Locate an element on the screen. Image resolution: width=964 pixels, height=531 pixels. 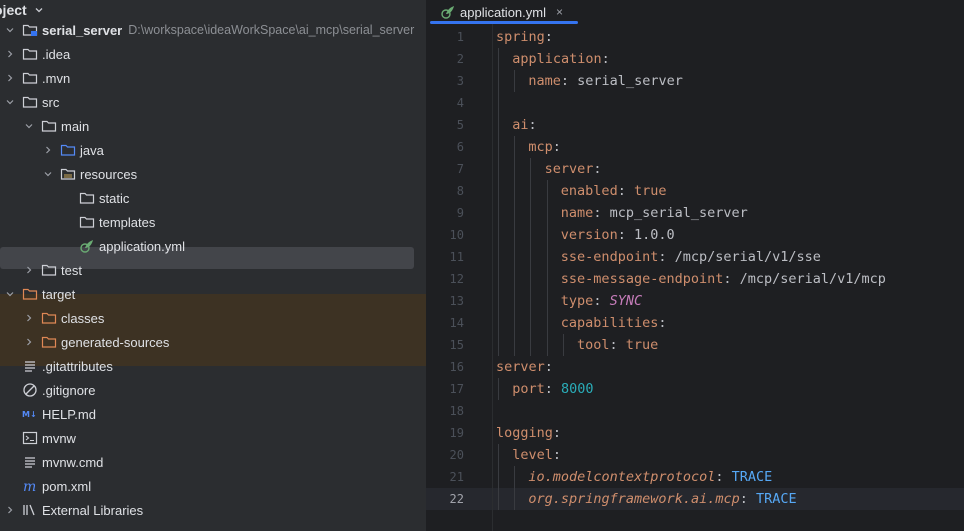
tree-item-resources: resources is located at coordinates (213, 174).